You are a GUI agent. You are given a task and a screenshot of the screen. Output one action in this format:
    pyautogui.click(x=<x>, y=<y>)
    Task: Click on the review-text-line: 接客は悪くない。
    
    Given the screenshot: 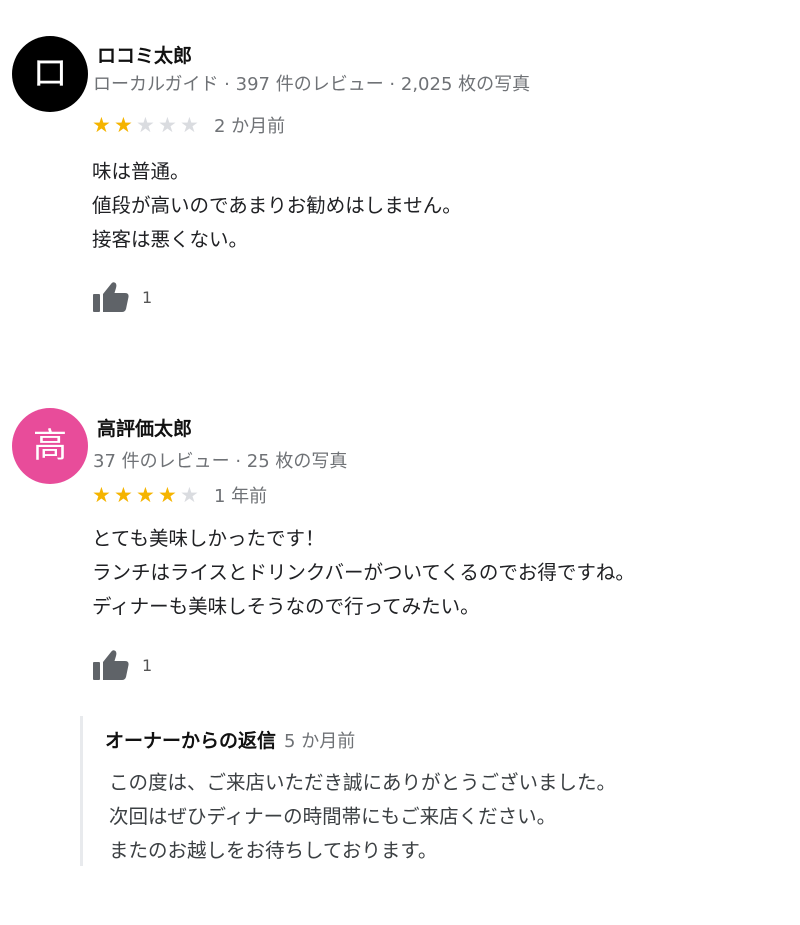 What is the action you would take?
    pyautogui.click(x=170, y=239)
    